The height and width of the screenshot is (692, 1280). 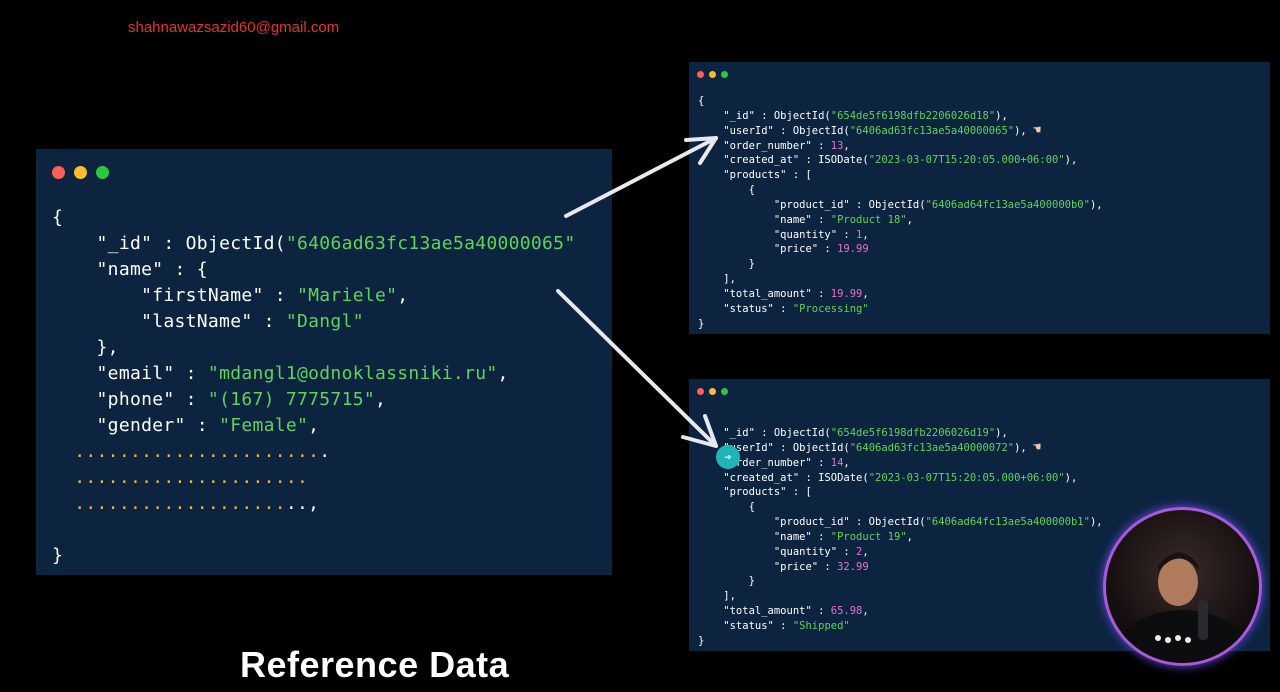 I want to click on reference-arrows, so click(x=637, y=292).